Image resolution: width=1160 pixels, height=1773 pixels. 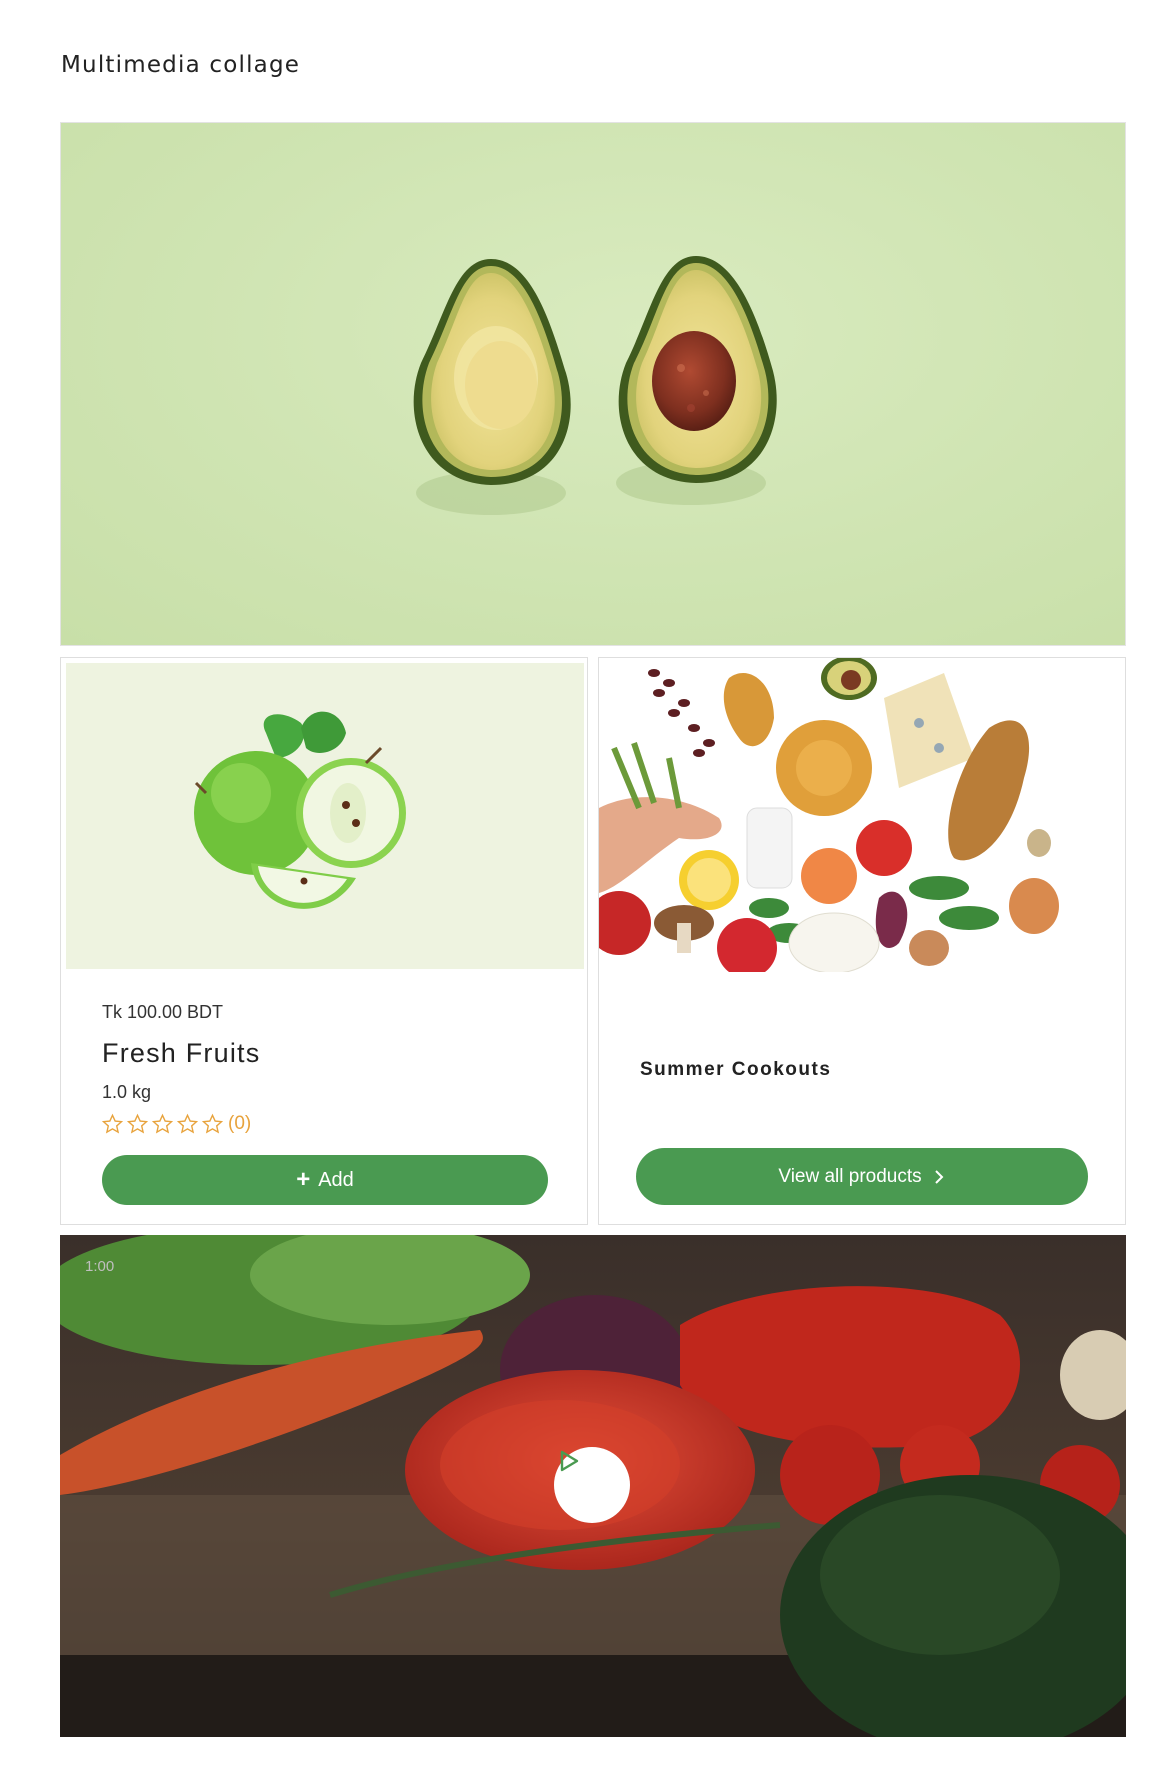 I want to click on green-apple-image, so click(x=325, y=816).